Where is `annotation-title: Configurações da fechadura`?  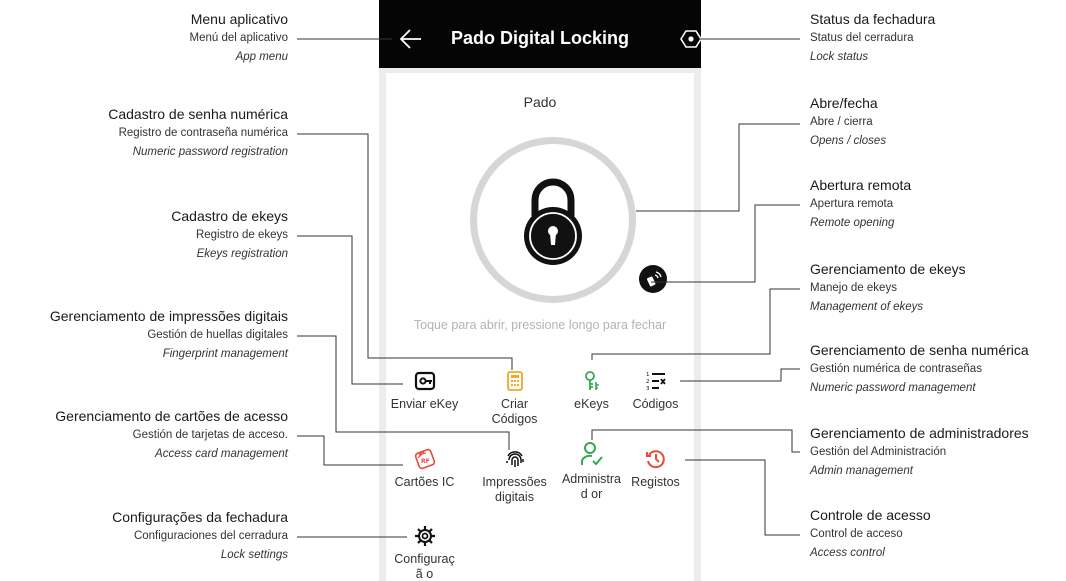
annotation-title: Configurações da fechadura is located at coordinates (200, 517).